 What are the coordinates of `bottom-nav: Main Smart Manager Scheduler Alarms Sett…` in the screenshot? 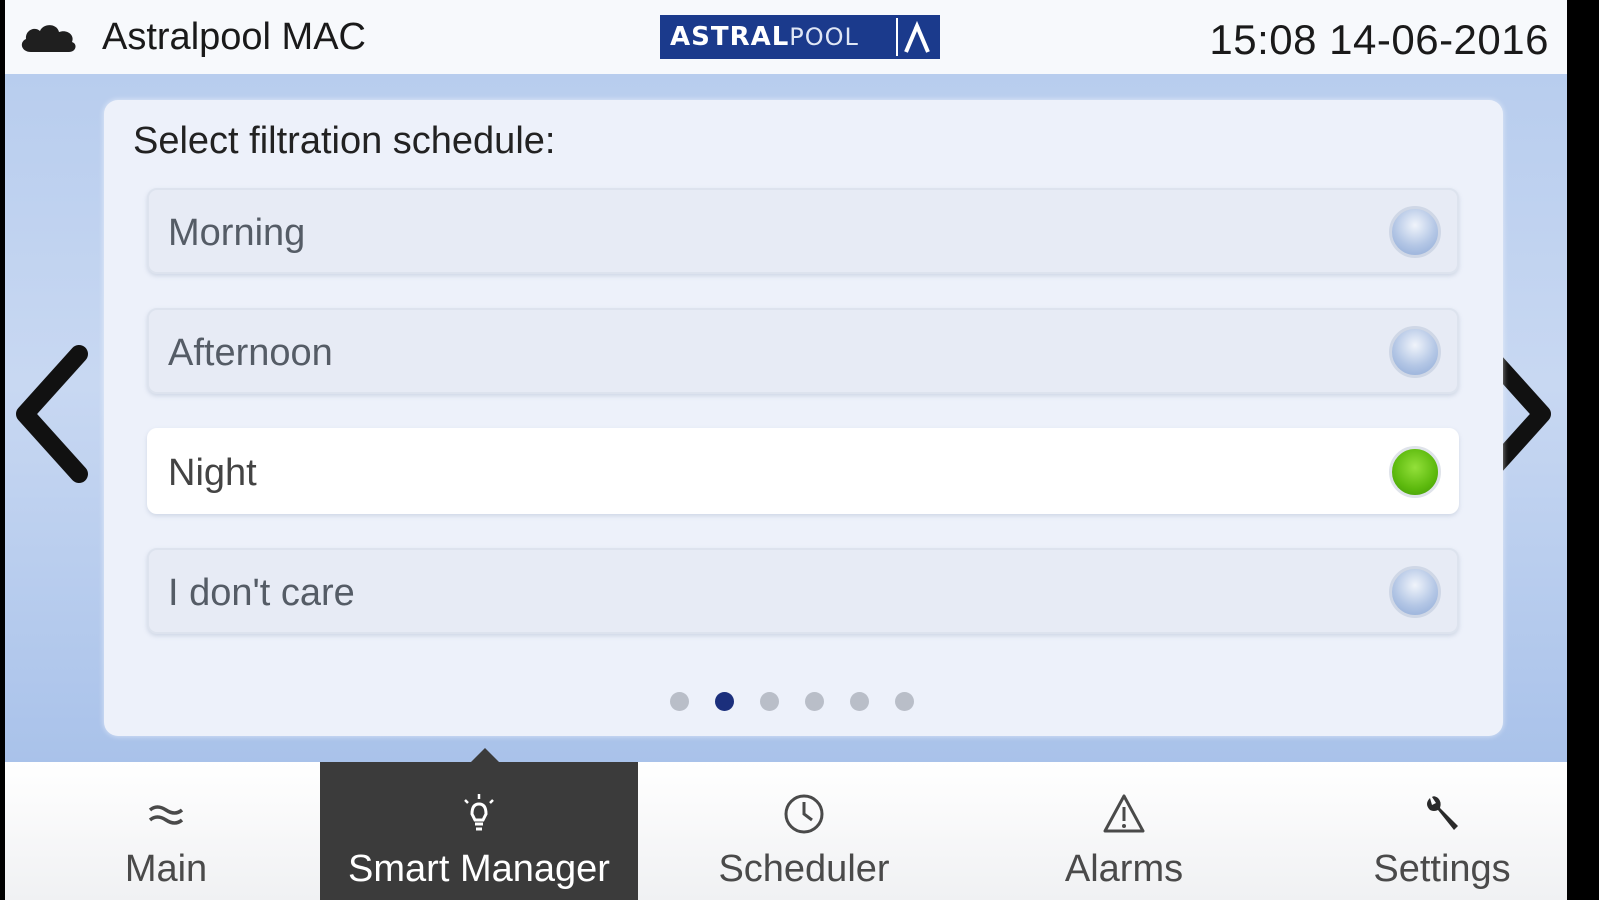 It's located at (786, 831).